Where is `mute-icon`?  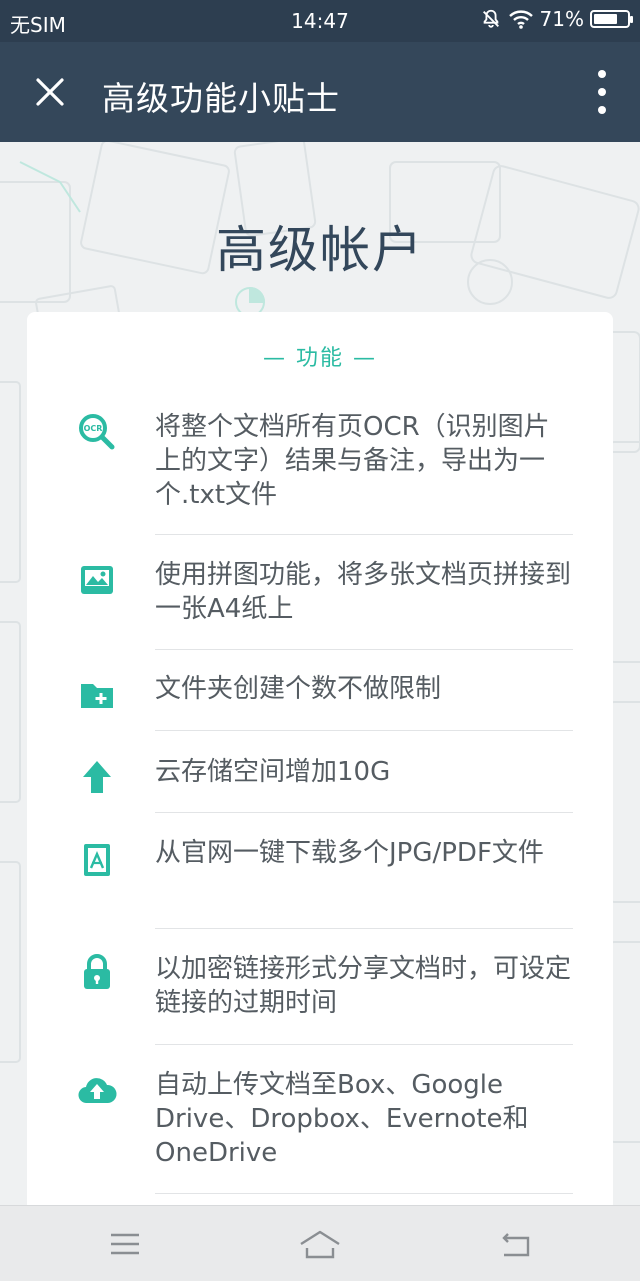 mute-icon is located at coordinates (490, 18).